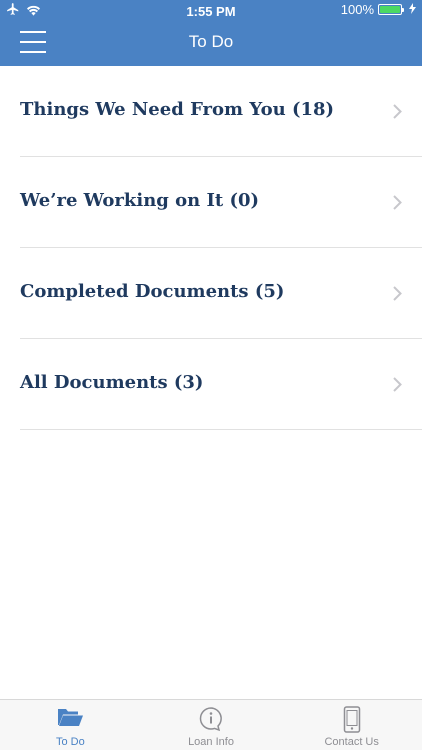  I want to click on status-bar: 1:55 PM 100%, so click(211, 11).